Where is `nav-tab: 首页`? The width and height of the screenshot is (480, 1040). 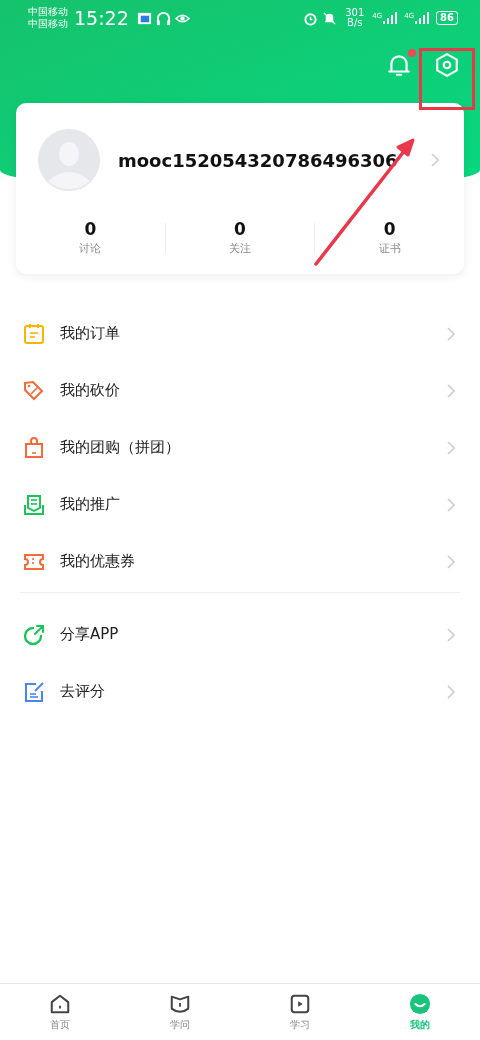
nav-tab: 首页 is located at coordinates (60, 1012).